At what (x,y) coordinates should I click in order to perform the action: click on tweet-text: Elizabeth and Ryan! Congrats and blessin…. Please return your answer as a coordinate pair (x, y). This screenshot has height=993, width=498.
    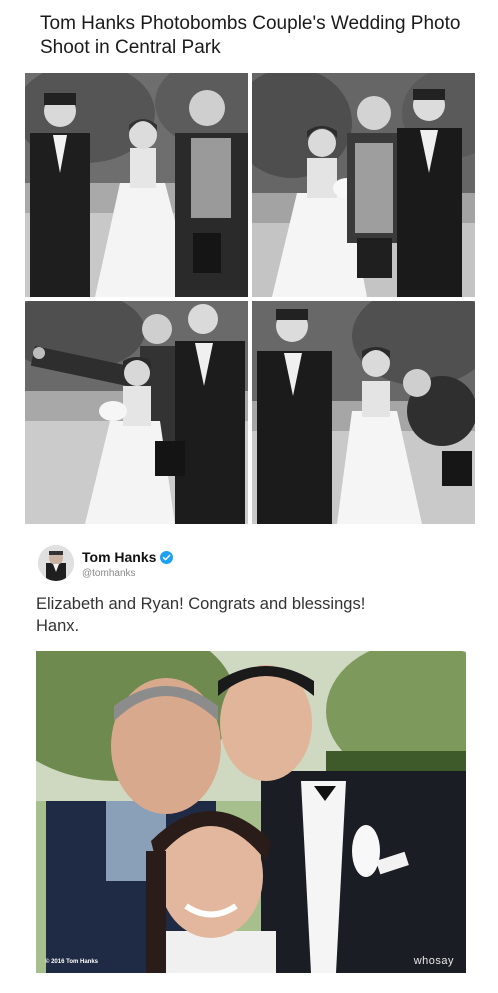
    Looking at the image, I should click on (251, 615).